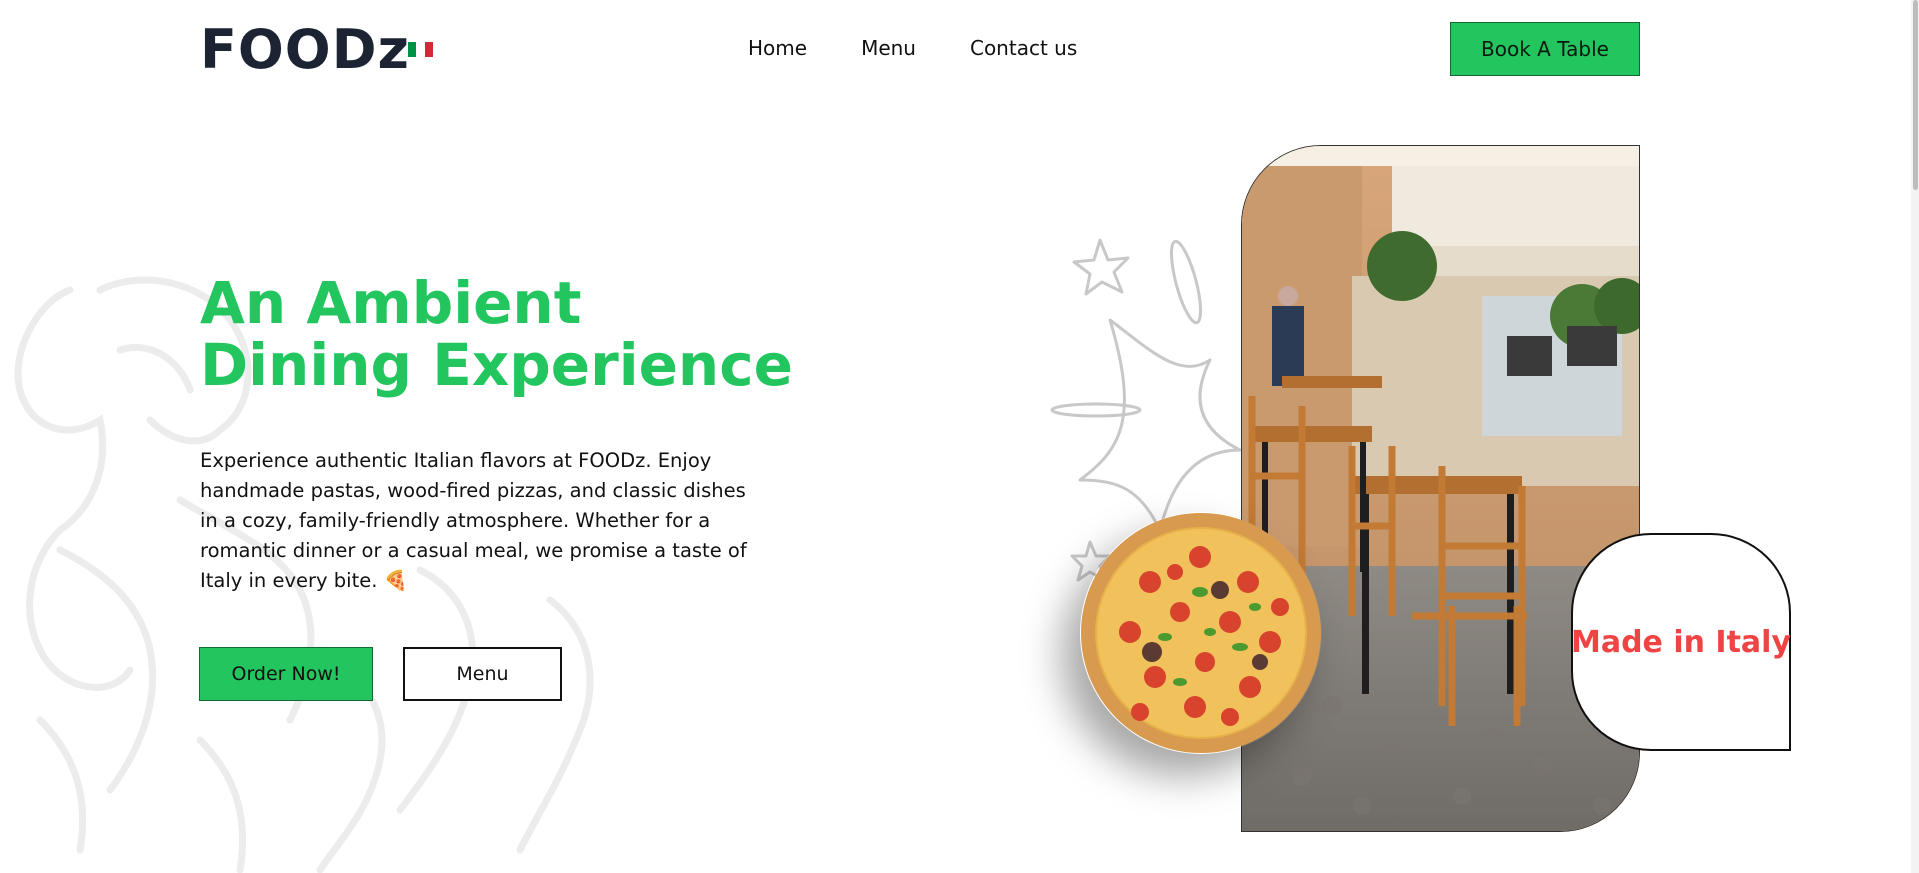  What do you see at coordinates (420, 49) in the screenshot?
I see `italy-flag-icon` at bounding box center [420, 49].